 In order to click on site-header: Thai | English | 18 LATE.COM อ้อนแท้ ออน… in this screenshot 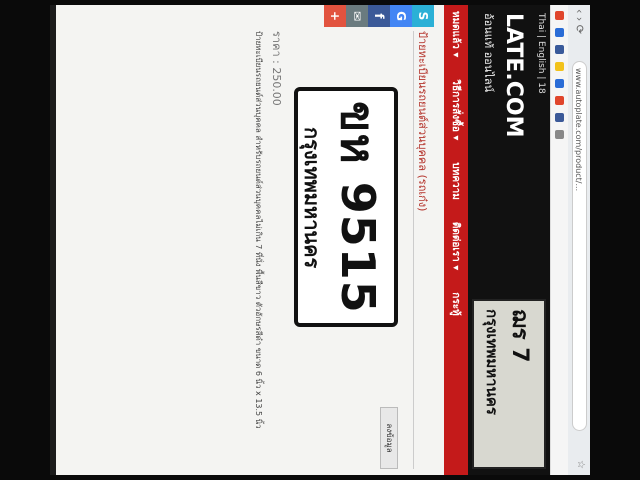, I will do `click(509, 240)`.